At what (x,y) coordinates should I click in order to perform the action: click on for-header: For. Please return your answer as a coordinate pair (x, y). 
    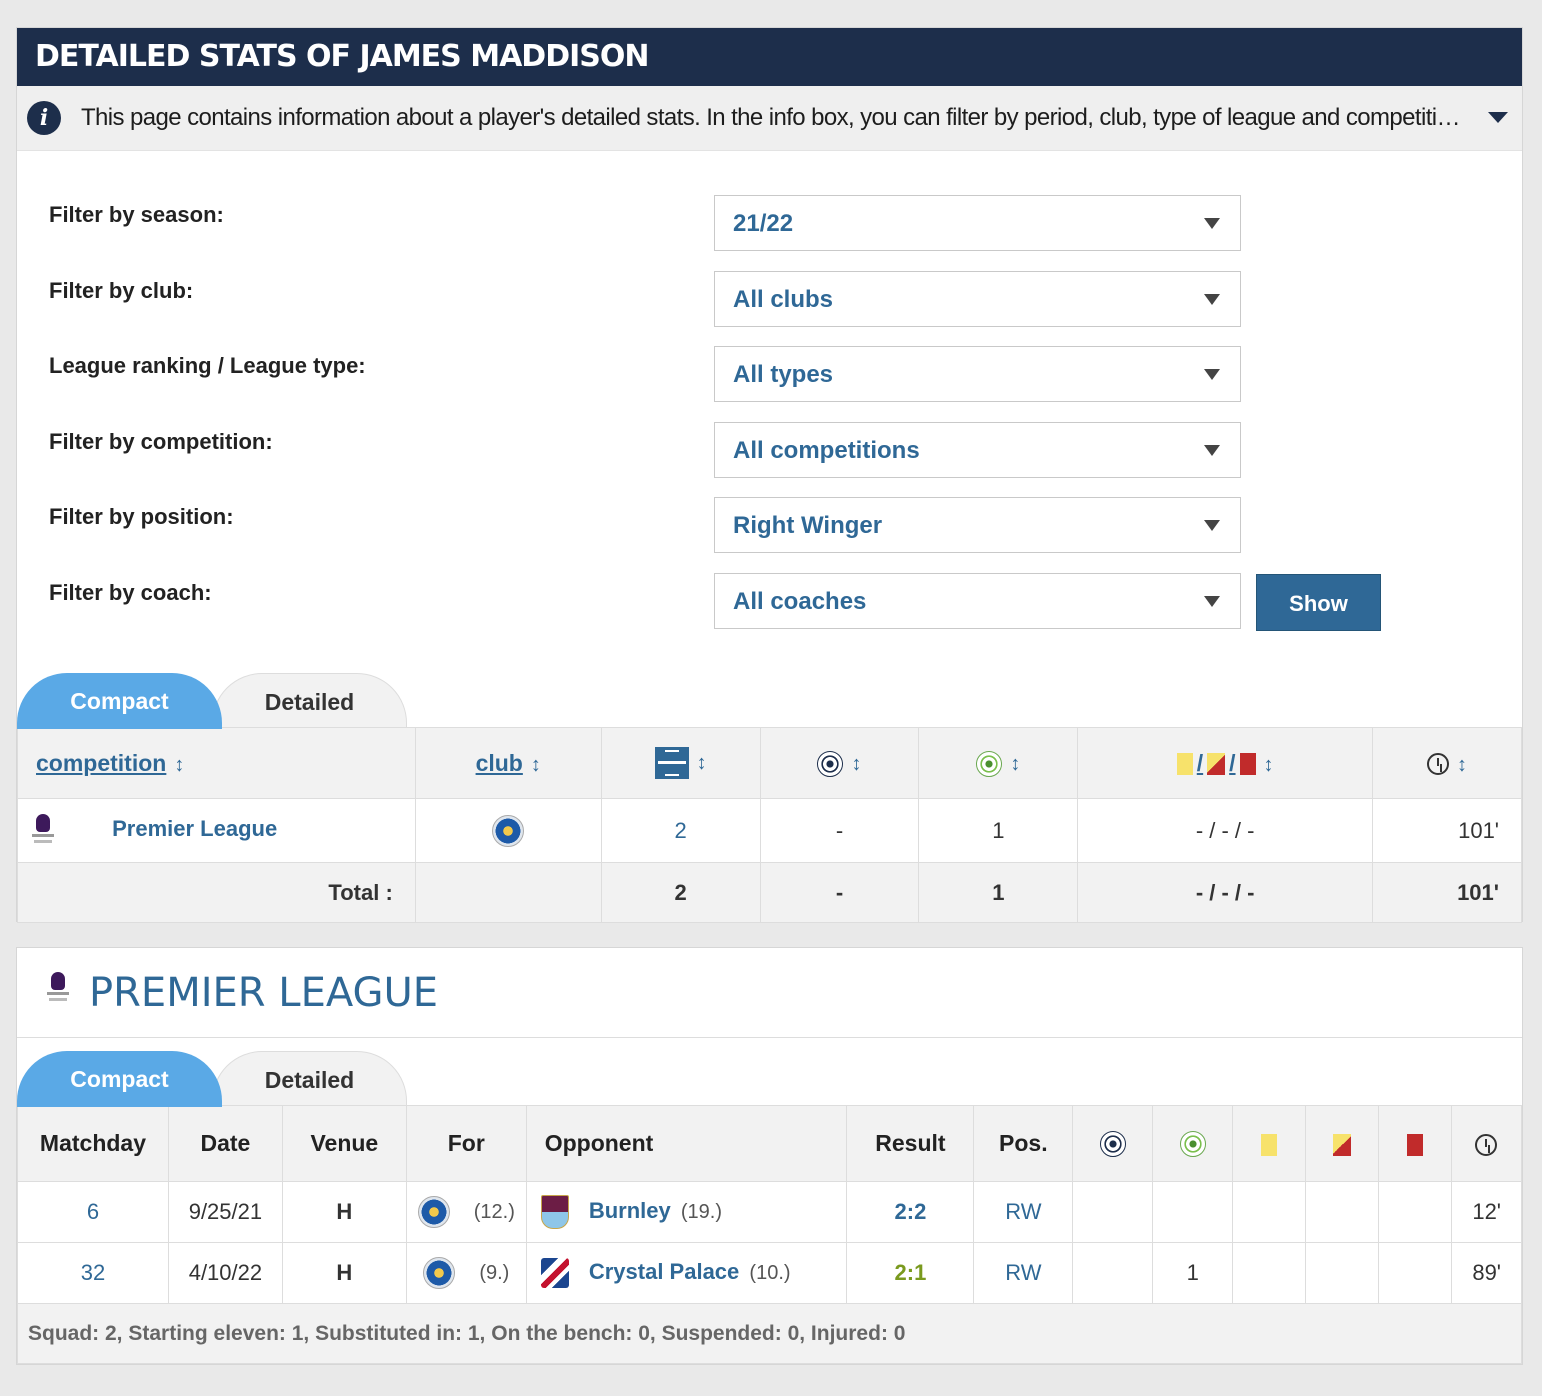
    Looking at the image, I should click on (466, 1143).